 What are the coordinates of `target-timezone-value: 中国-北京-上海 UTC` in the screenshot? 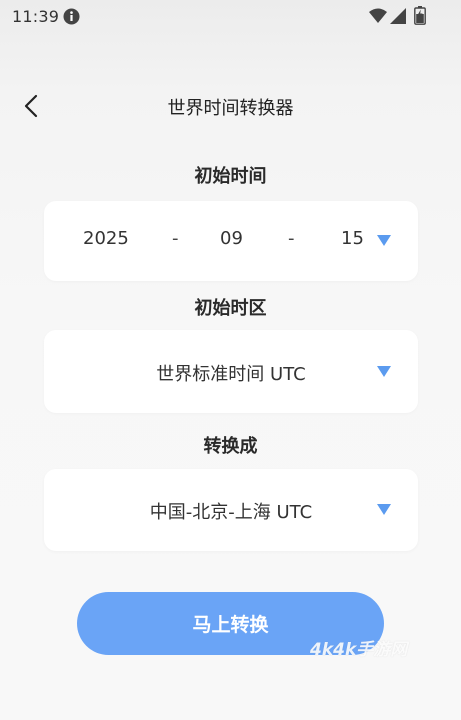 It's located at (231, 512).